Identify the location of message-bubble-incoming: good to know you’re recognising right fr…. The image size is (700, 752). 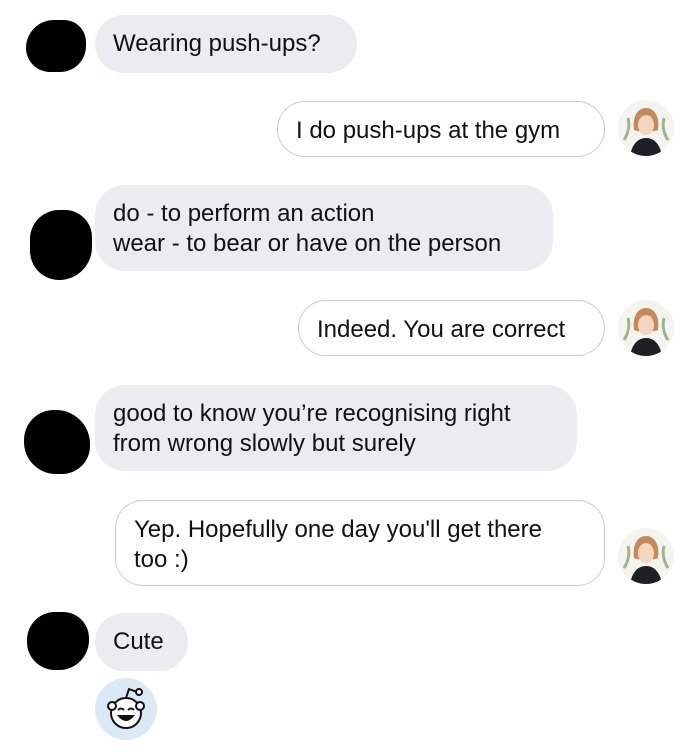
(336, 428).